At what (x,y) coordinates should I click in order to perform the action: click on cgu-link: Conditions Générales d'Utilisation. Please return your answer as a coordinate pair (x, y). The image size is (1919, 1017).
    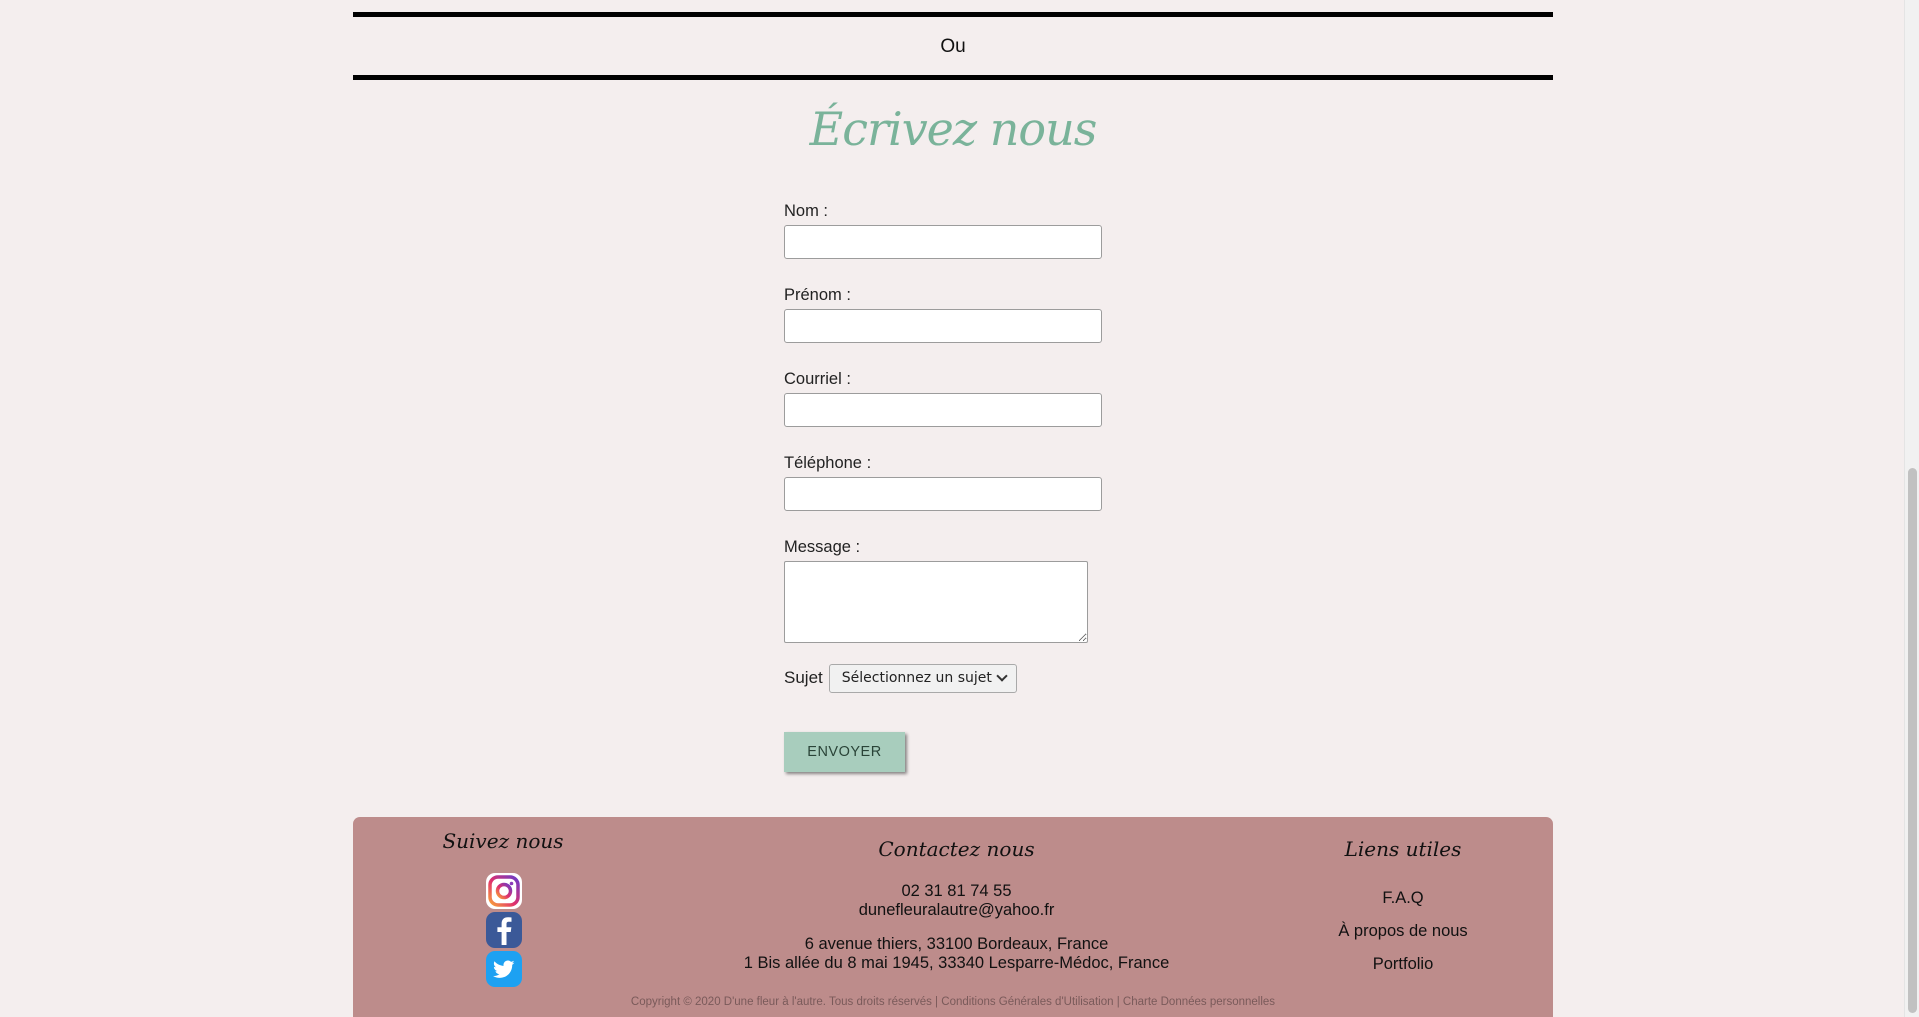
    Looking at the image, I should click on (1027, 1002).